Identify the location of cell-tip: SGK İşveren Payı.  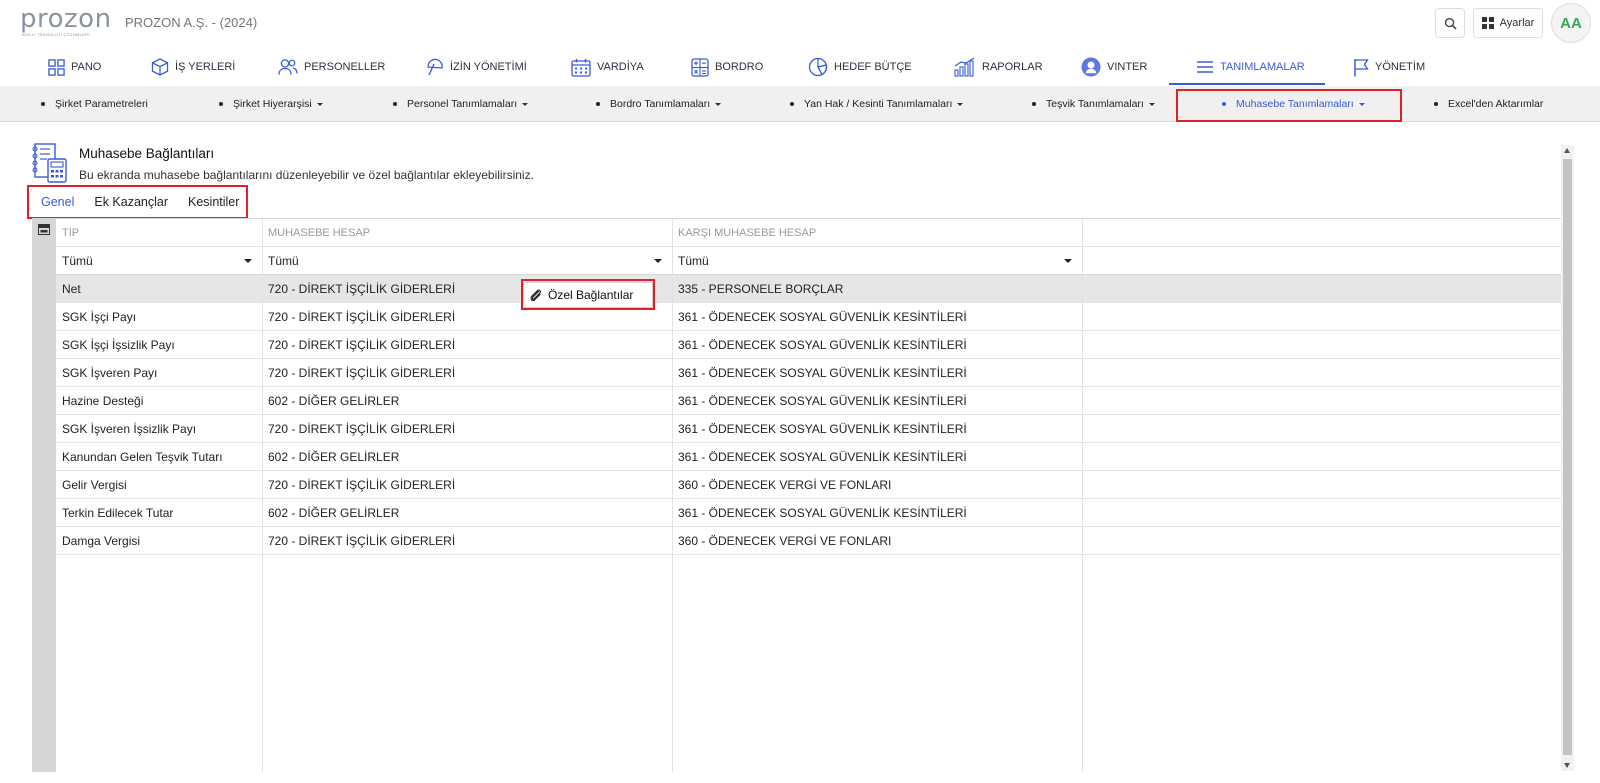
(159, 373).